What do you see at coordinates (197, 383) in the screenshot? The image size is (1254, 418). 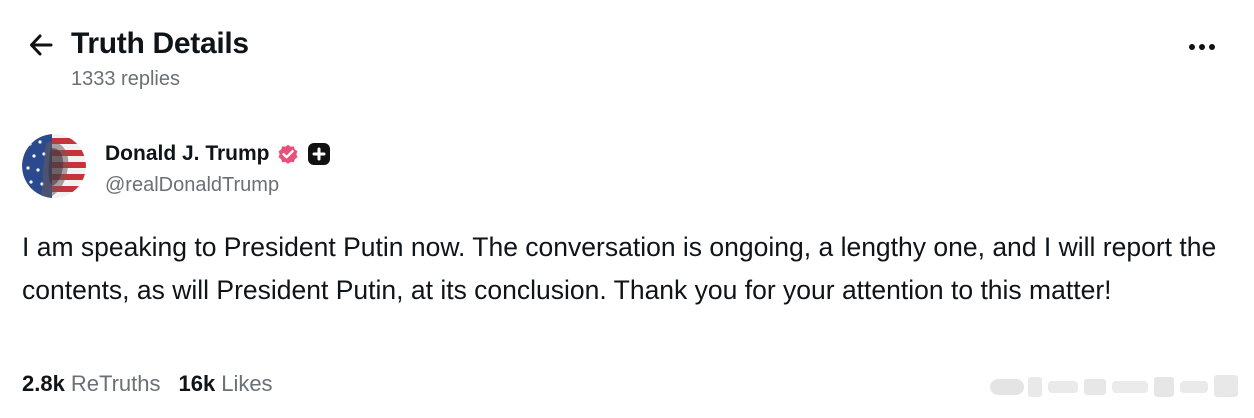 I see `likes-count: 16k` at bounding box center [197, 383].